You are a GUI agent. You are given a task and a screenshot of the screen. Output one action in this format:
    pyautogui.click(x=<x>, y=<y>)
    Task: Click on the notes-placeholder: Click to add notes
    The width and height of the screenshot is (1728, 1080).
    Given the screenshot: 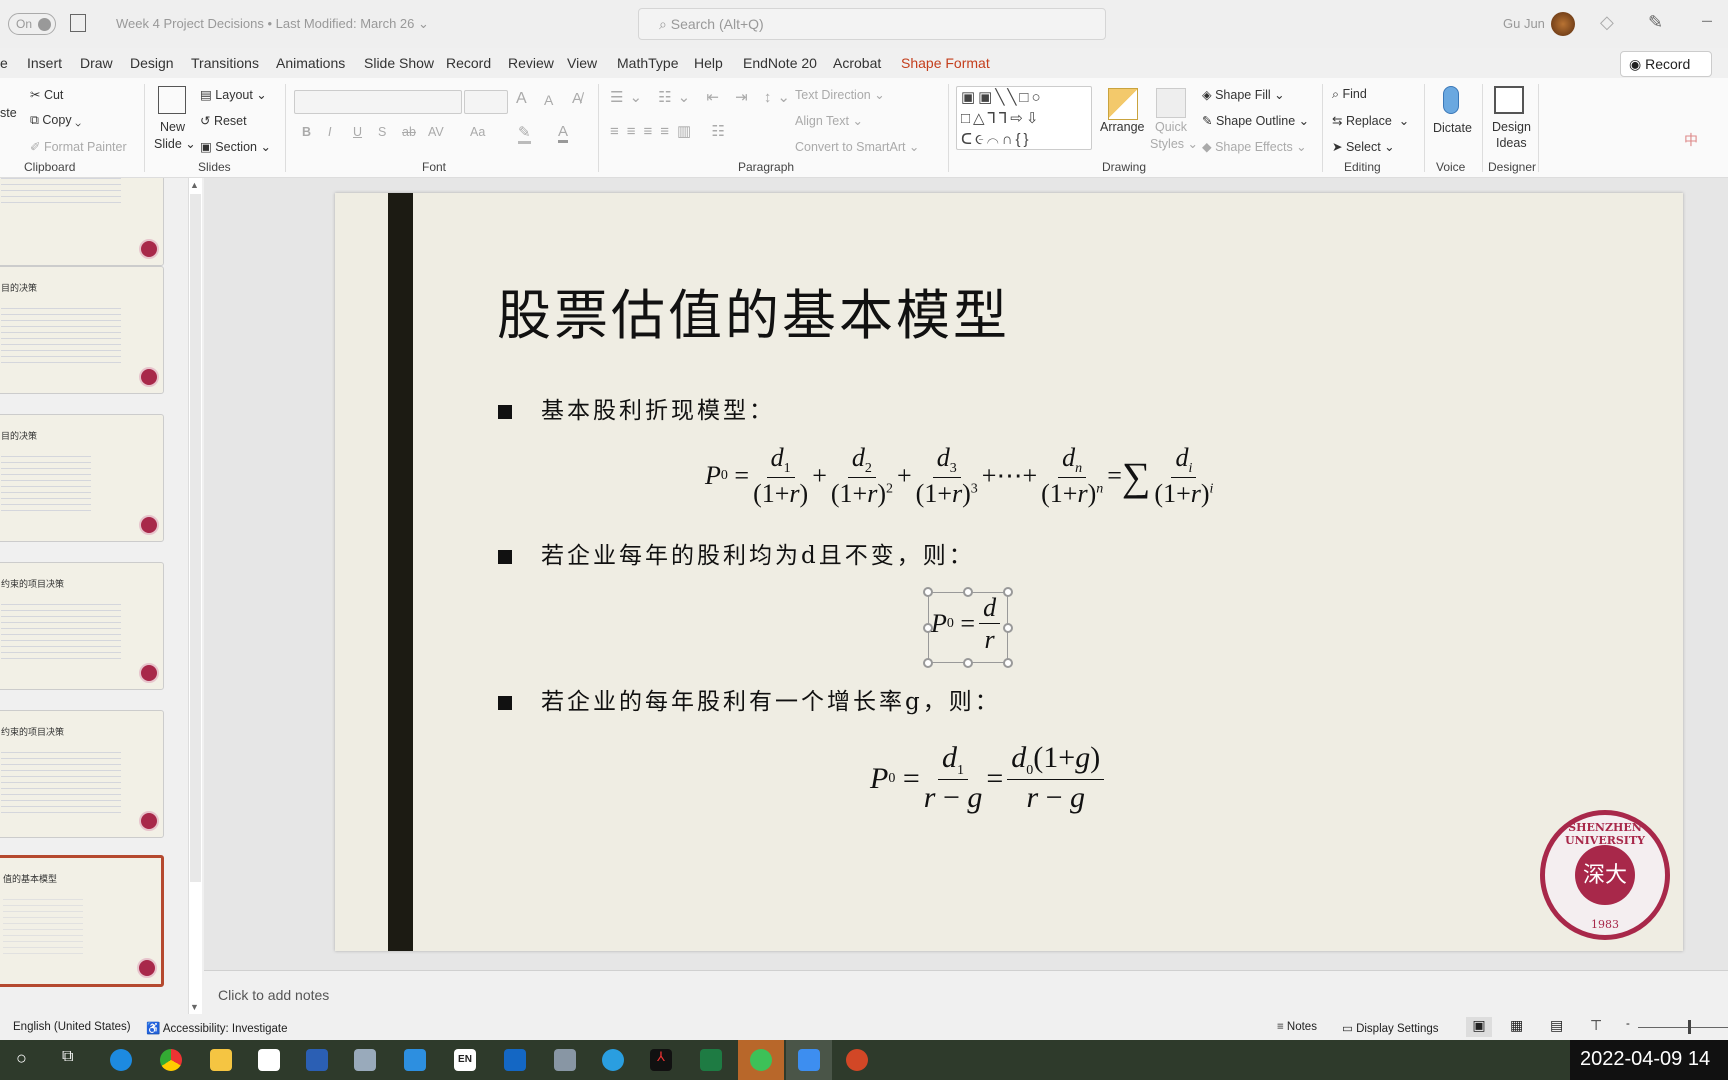 What is the action you would take?
    pyautogui.click(x=273, y=995)
    